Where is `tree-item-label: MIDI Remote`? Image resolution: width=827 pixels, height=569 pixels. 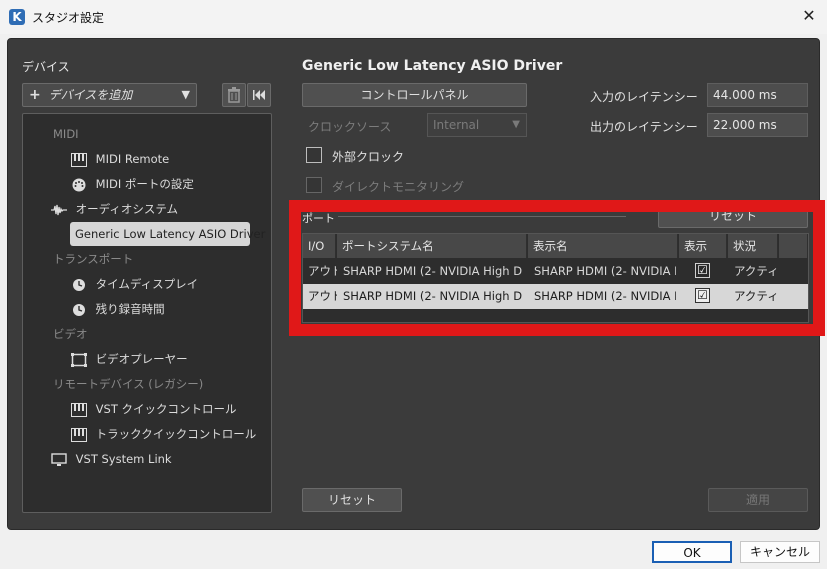
tree-item-label: MIDI Remote is located at coordinates (132, 159).